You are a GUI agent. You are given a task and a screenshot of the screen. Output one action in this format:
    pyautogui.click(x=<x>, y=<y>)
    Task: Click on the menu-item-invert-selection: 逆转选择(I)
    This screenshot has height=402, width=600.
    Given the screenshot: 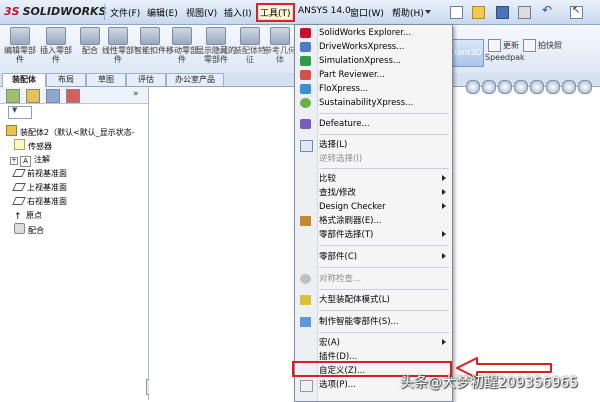 What is the action you would take?
    pyautogui.click(x=373, y=159)
    